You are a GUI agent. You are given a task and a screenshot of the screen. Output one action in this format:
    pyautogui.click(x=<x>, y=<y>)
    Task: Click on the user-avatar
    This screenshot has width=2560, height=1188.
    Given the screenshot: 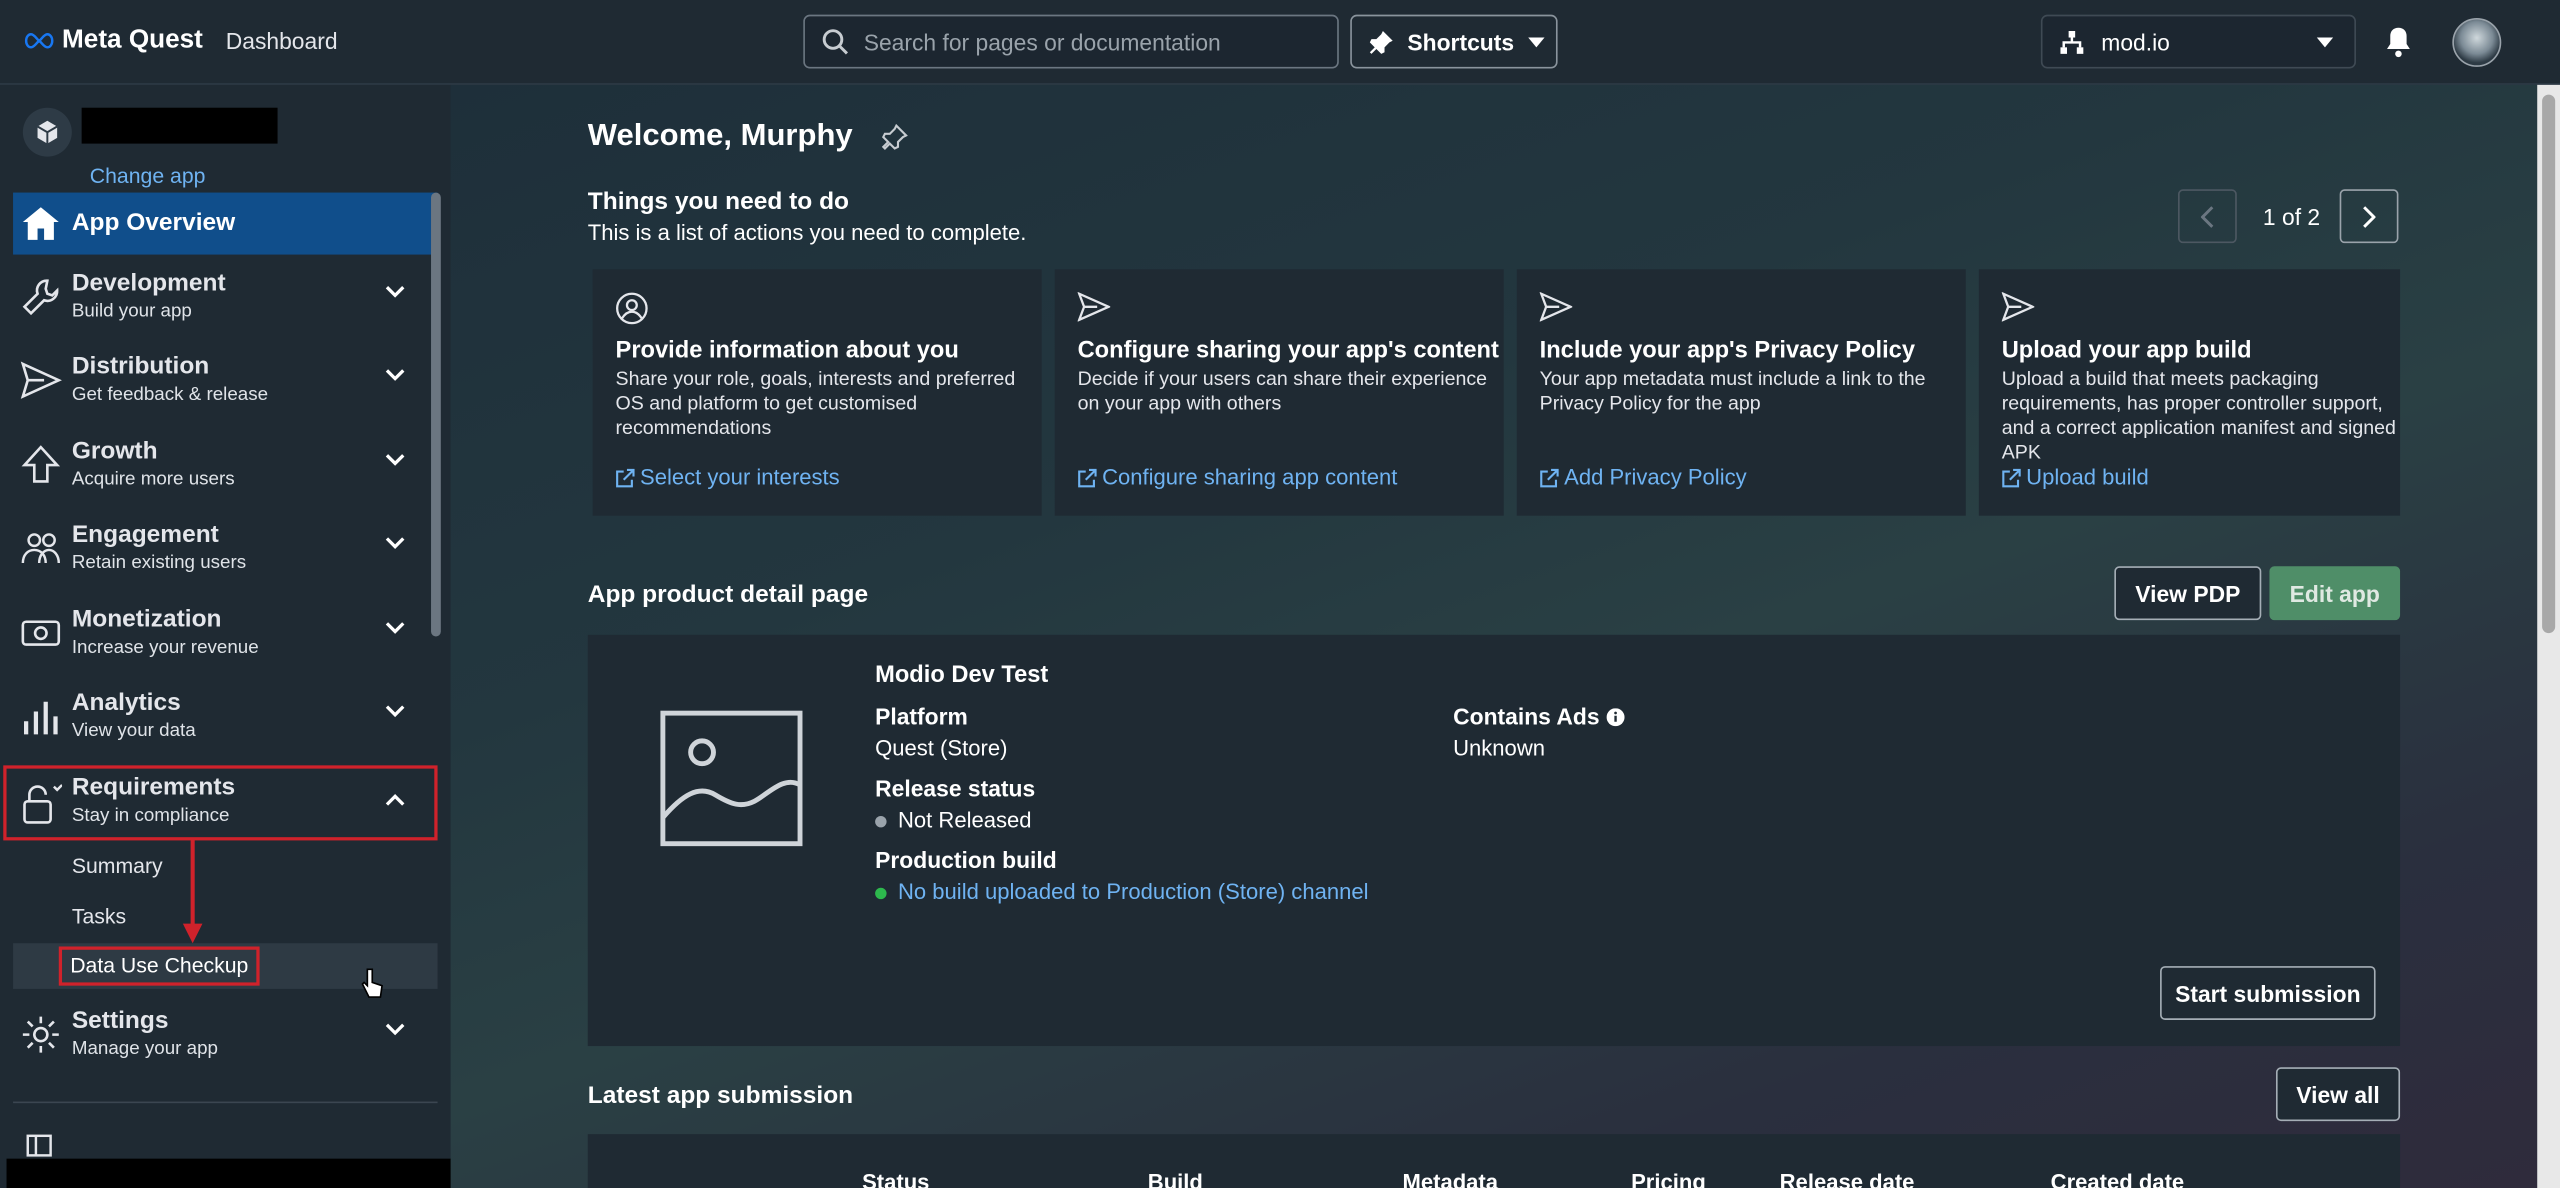 What is the action you would take?
    pyautogui.click(x=2477, y=42)
    